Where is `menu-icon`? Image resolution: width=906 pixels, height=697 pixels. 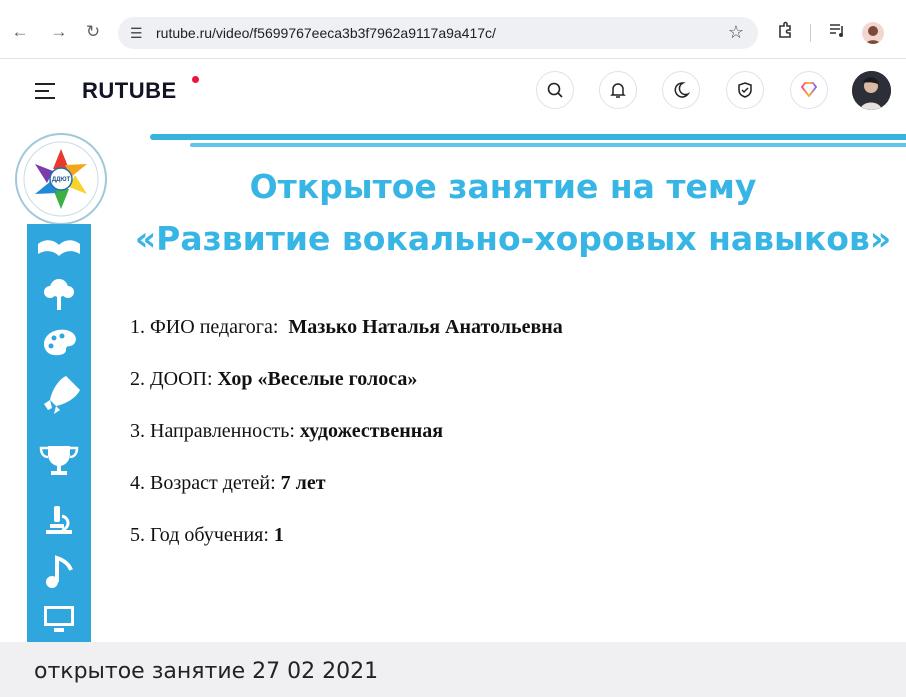
menu-icon is located at coordinates (45, 91).